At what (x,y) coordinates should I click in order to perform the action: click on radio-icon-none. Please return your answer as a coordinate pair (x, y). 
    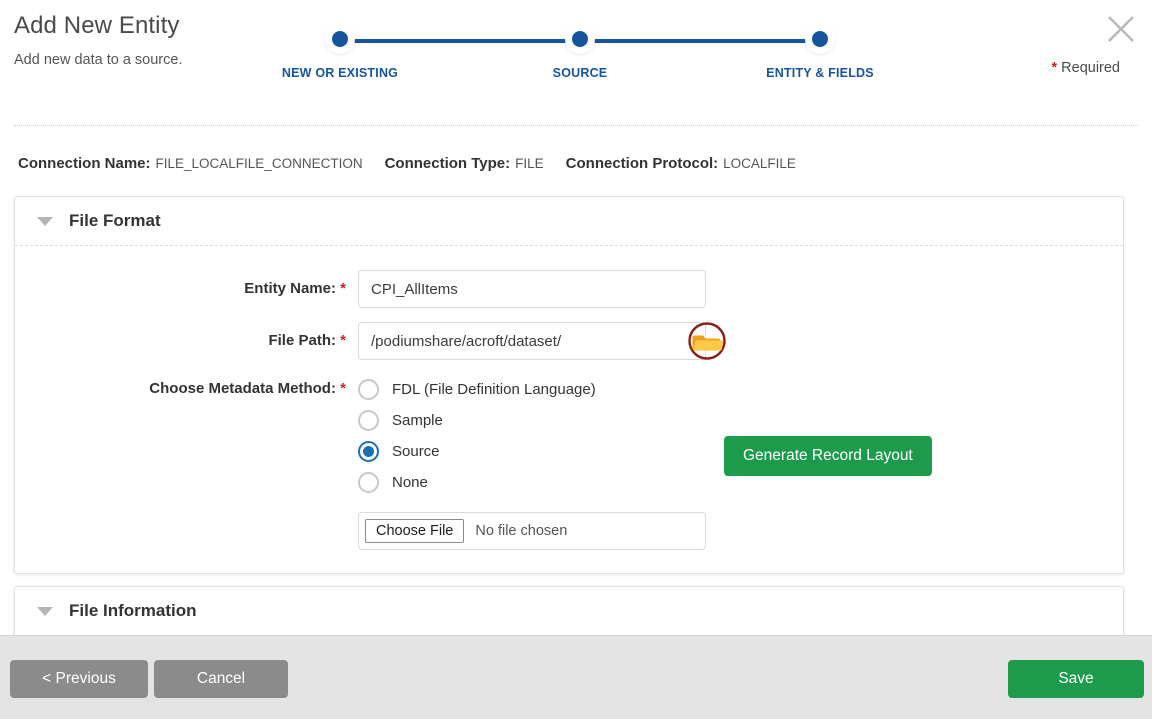
    Looking at the image, I should click on (368, 482).